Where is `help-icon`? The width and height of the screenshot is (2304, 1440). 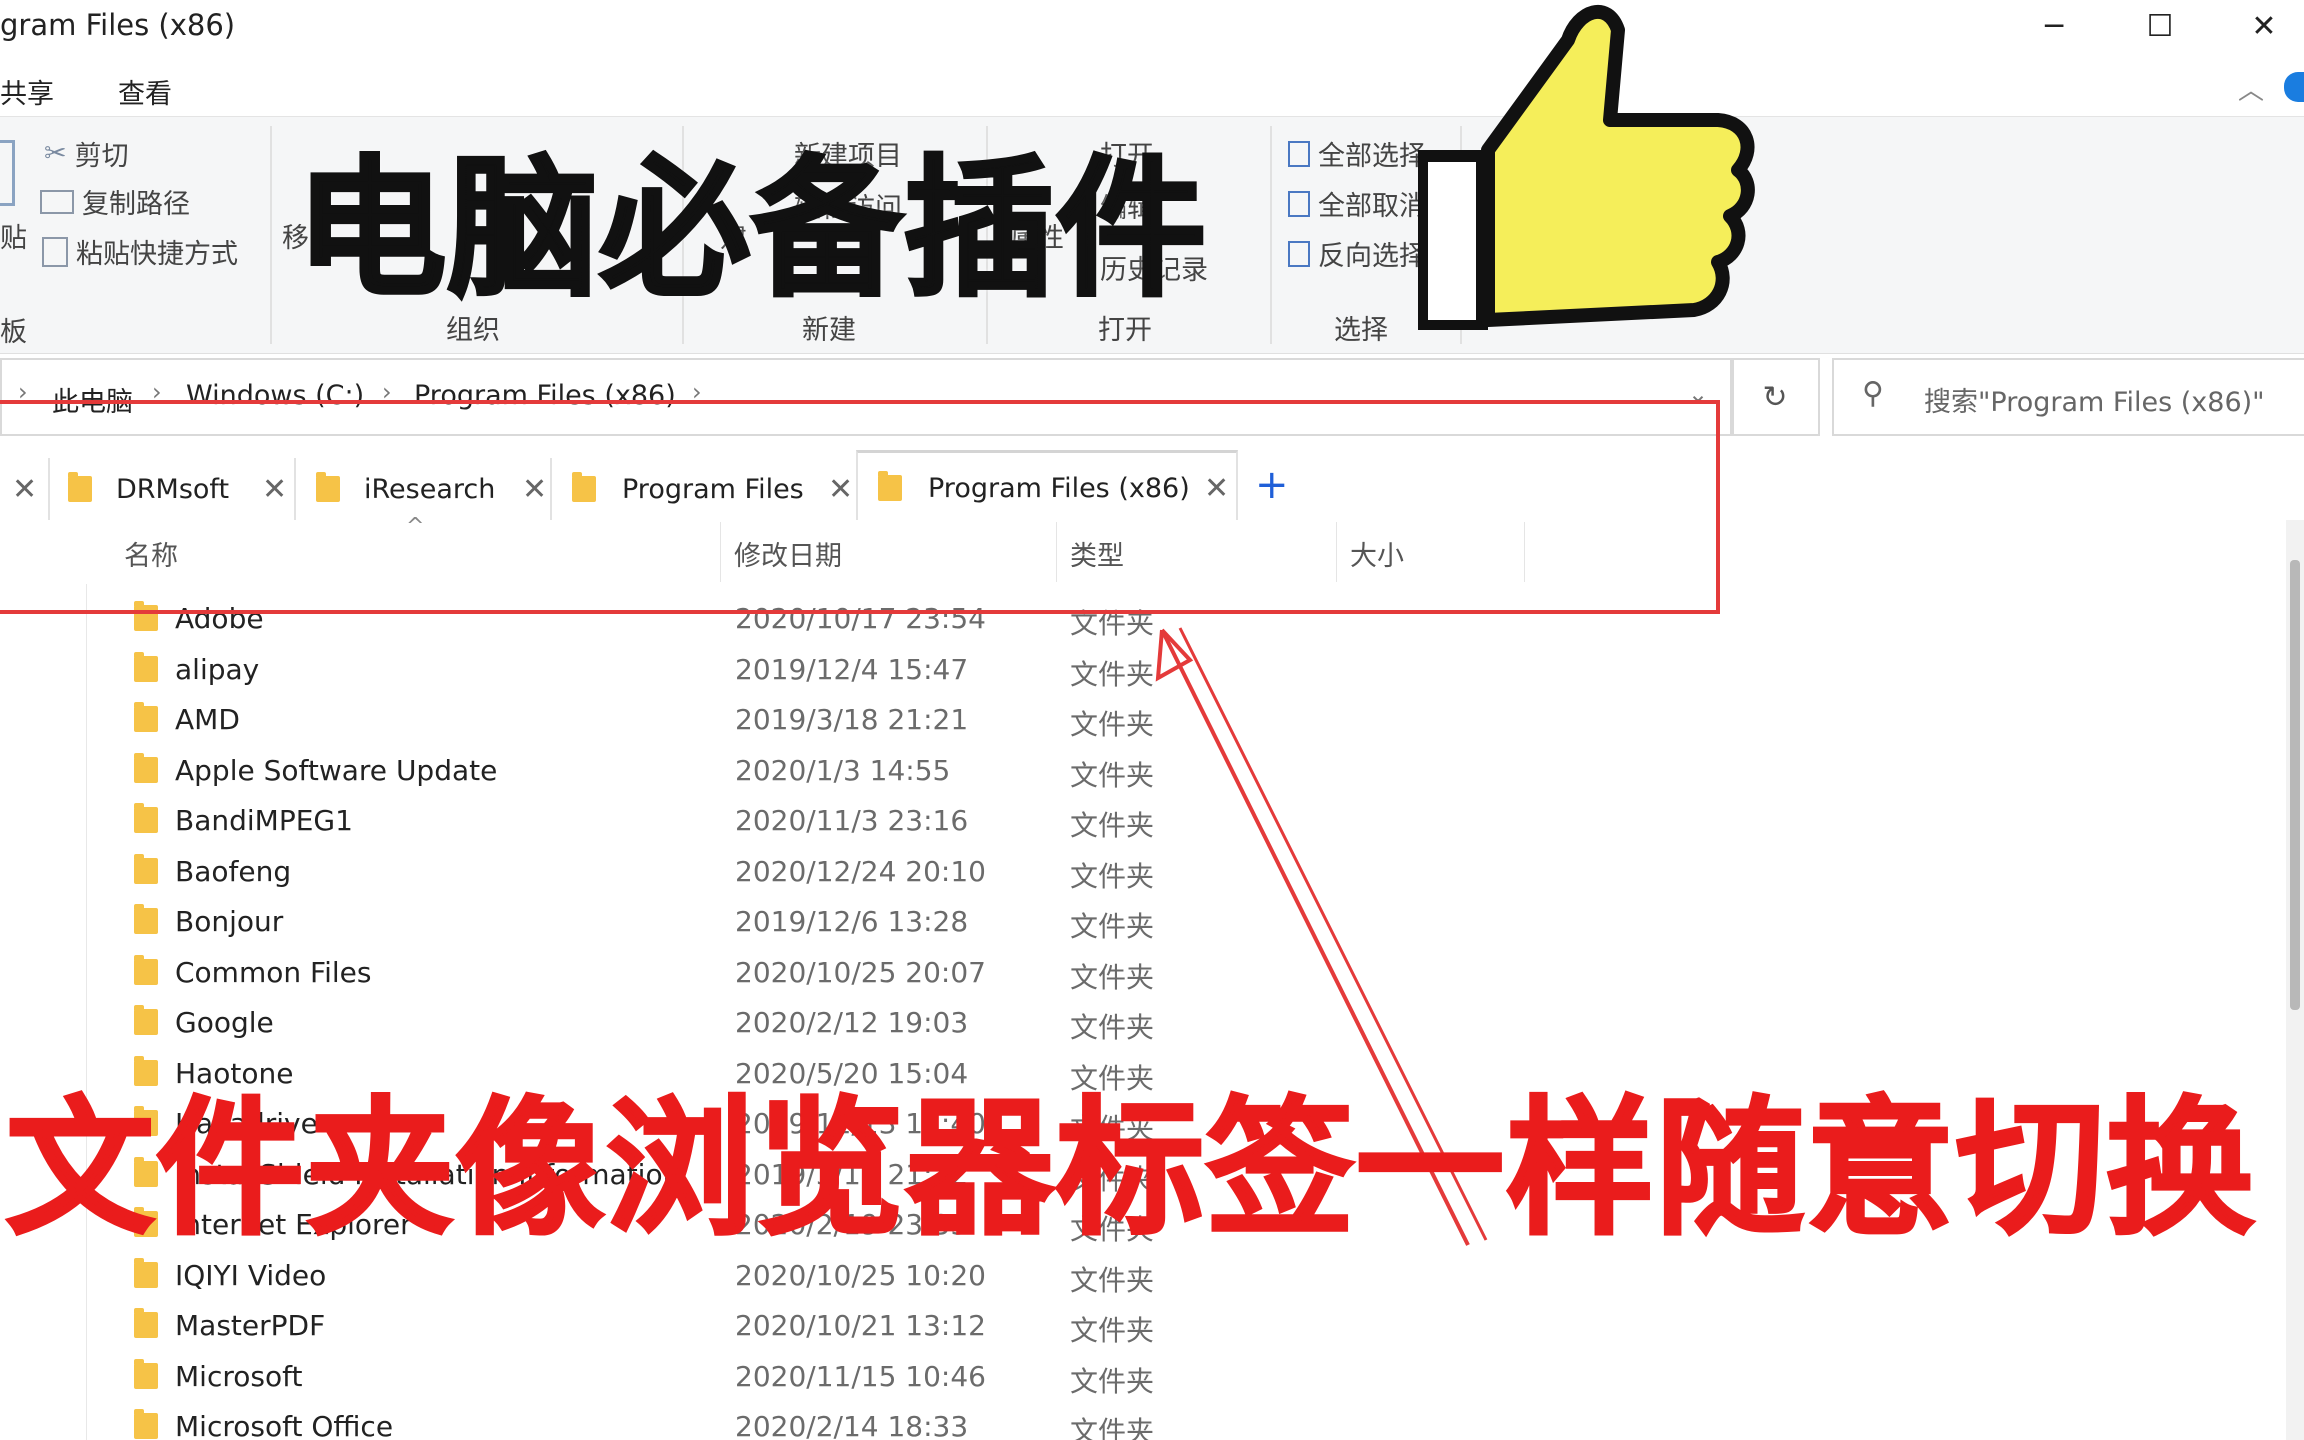
help-icon is located at coordinates (2294, 87).